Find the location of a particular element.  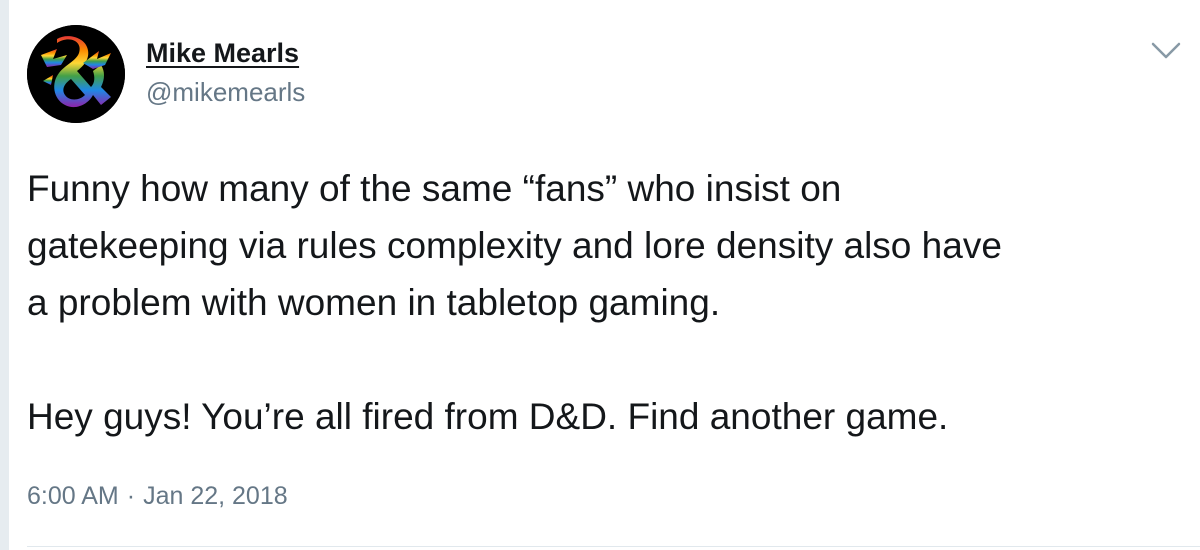

ampersand-dragon-logo-icon is located at coordinates (76, 74).